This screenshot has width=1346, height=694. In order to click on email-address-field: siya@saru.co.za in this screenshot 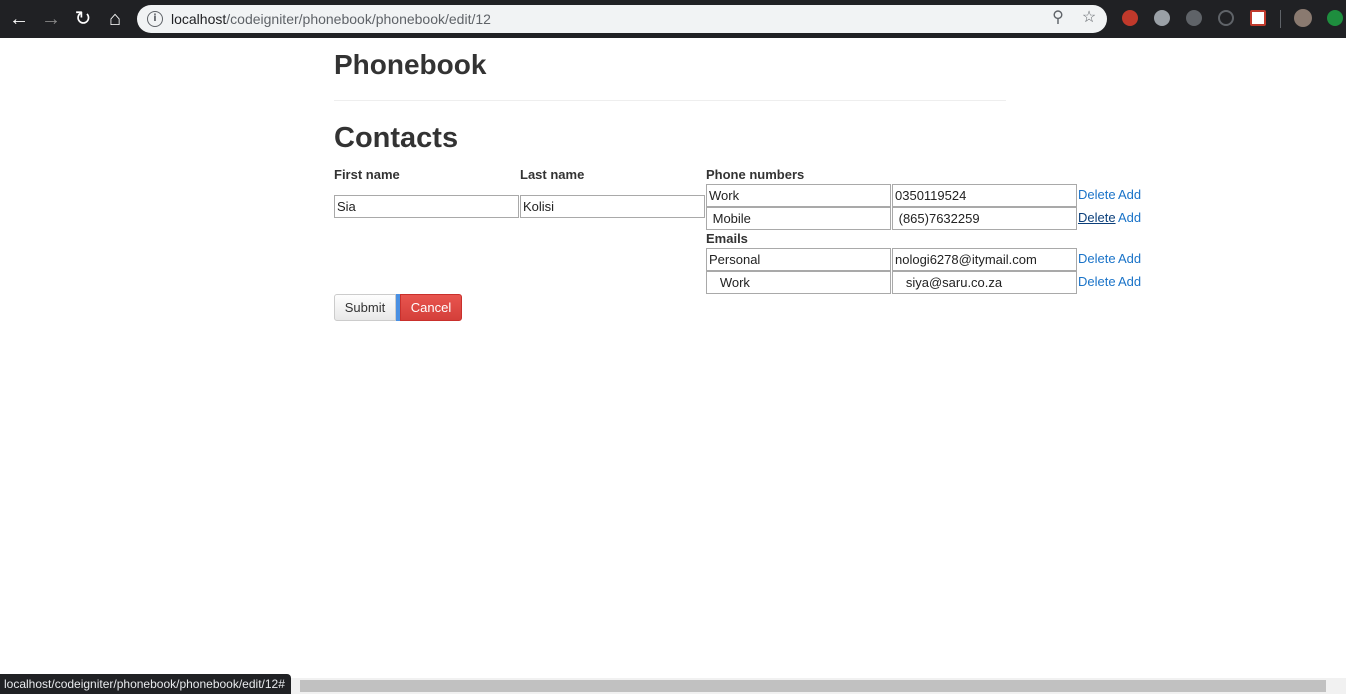, I will do `click(984, 282)`.